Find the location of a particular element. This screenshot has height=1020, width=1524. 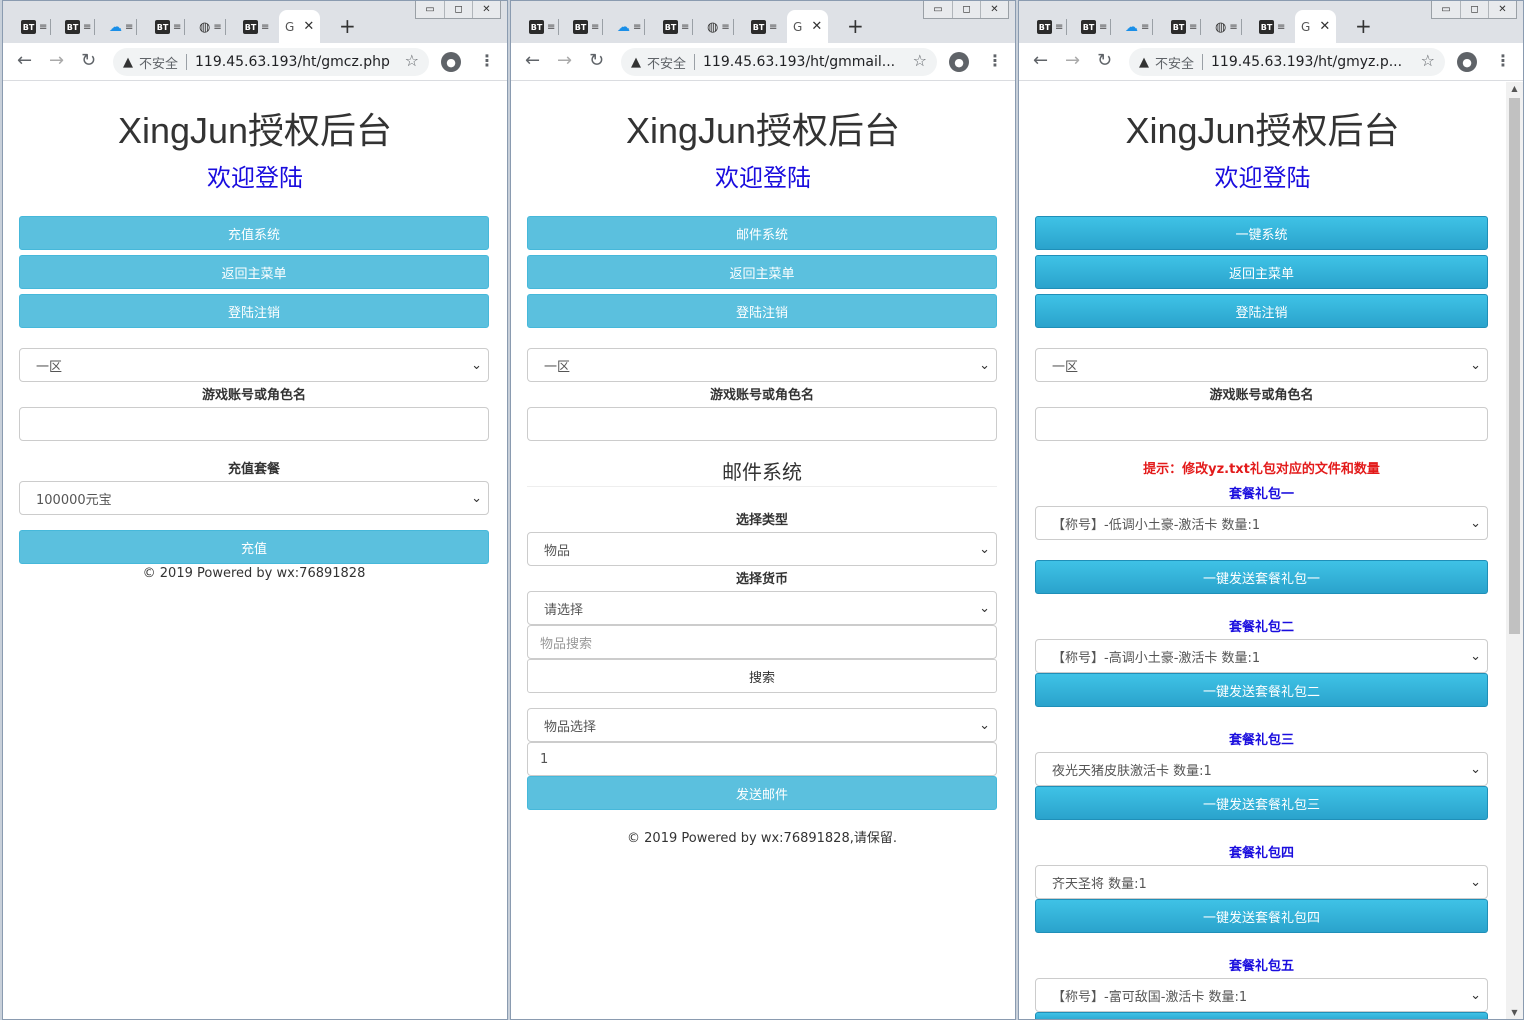

pack-select-3: 夜光天猪皮肤激活卡 数量:1 ⌄ is located at coordinates (1261, 769).